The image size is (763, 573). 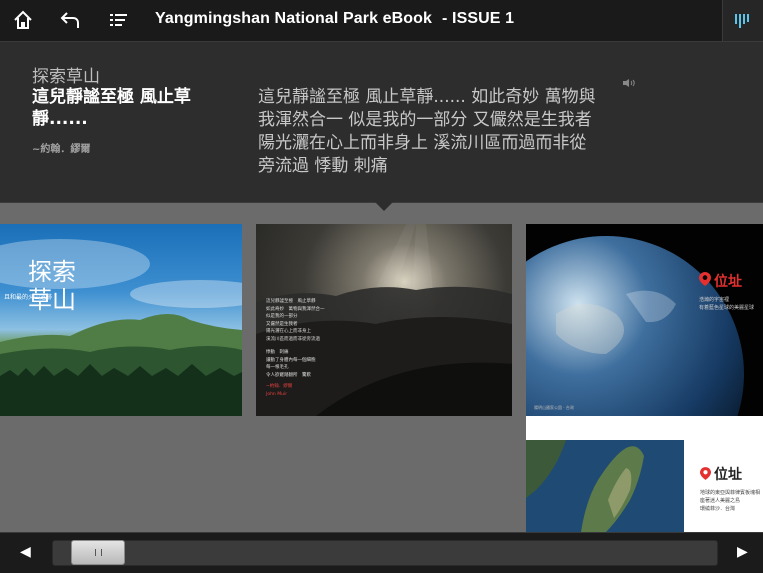 I want to click on list-icon, so click(x=119, y=20).